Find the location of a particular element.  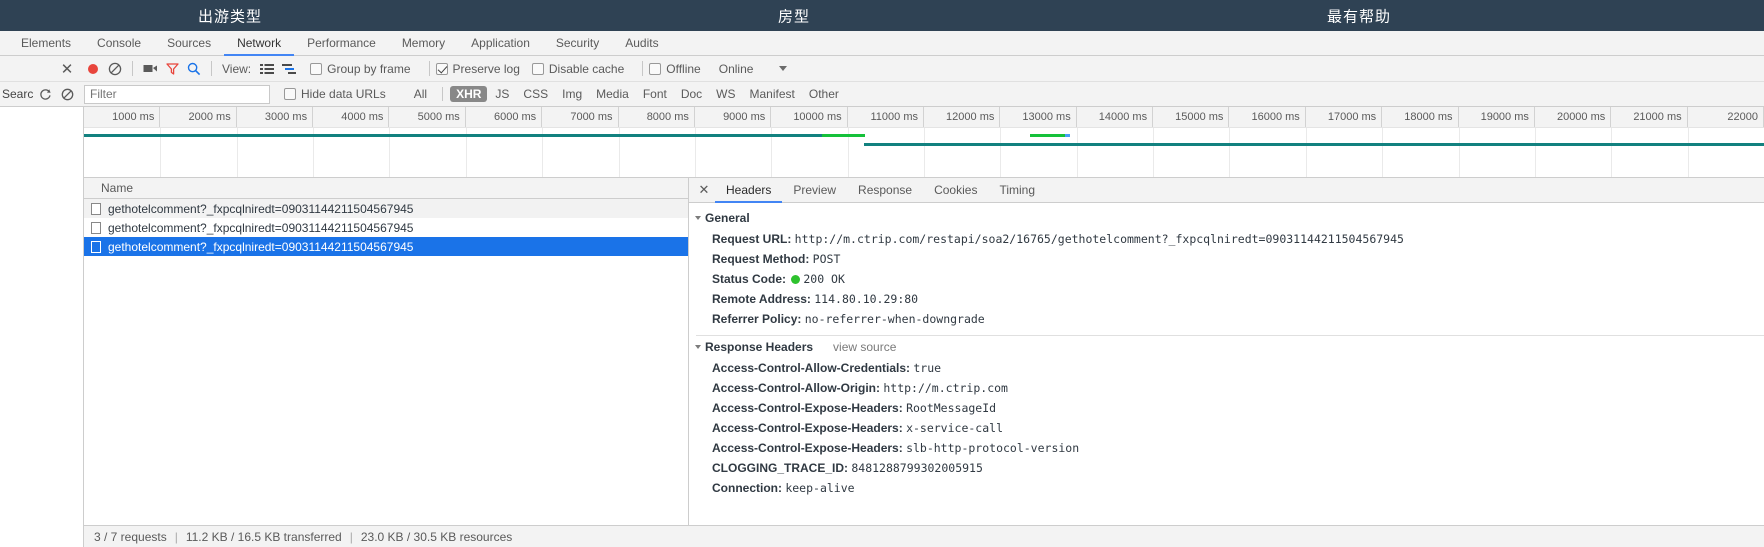

offline-checkbox is located at coordinates (655, 68).